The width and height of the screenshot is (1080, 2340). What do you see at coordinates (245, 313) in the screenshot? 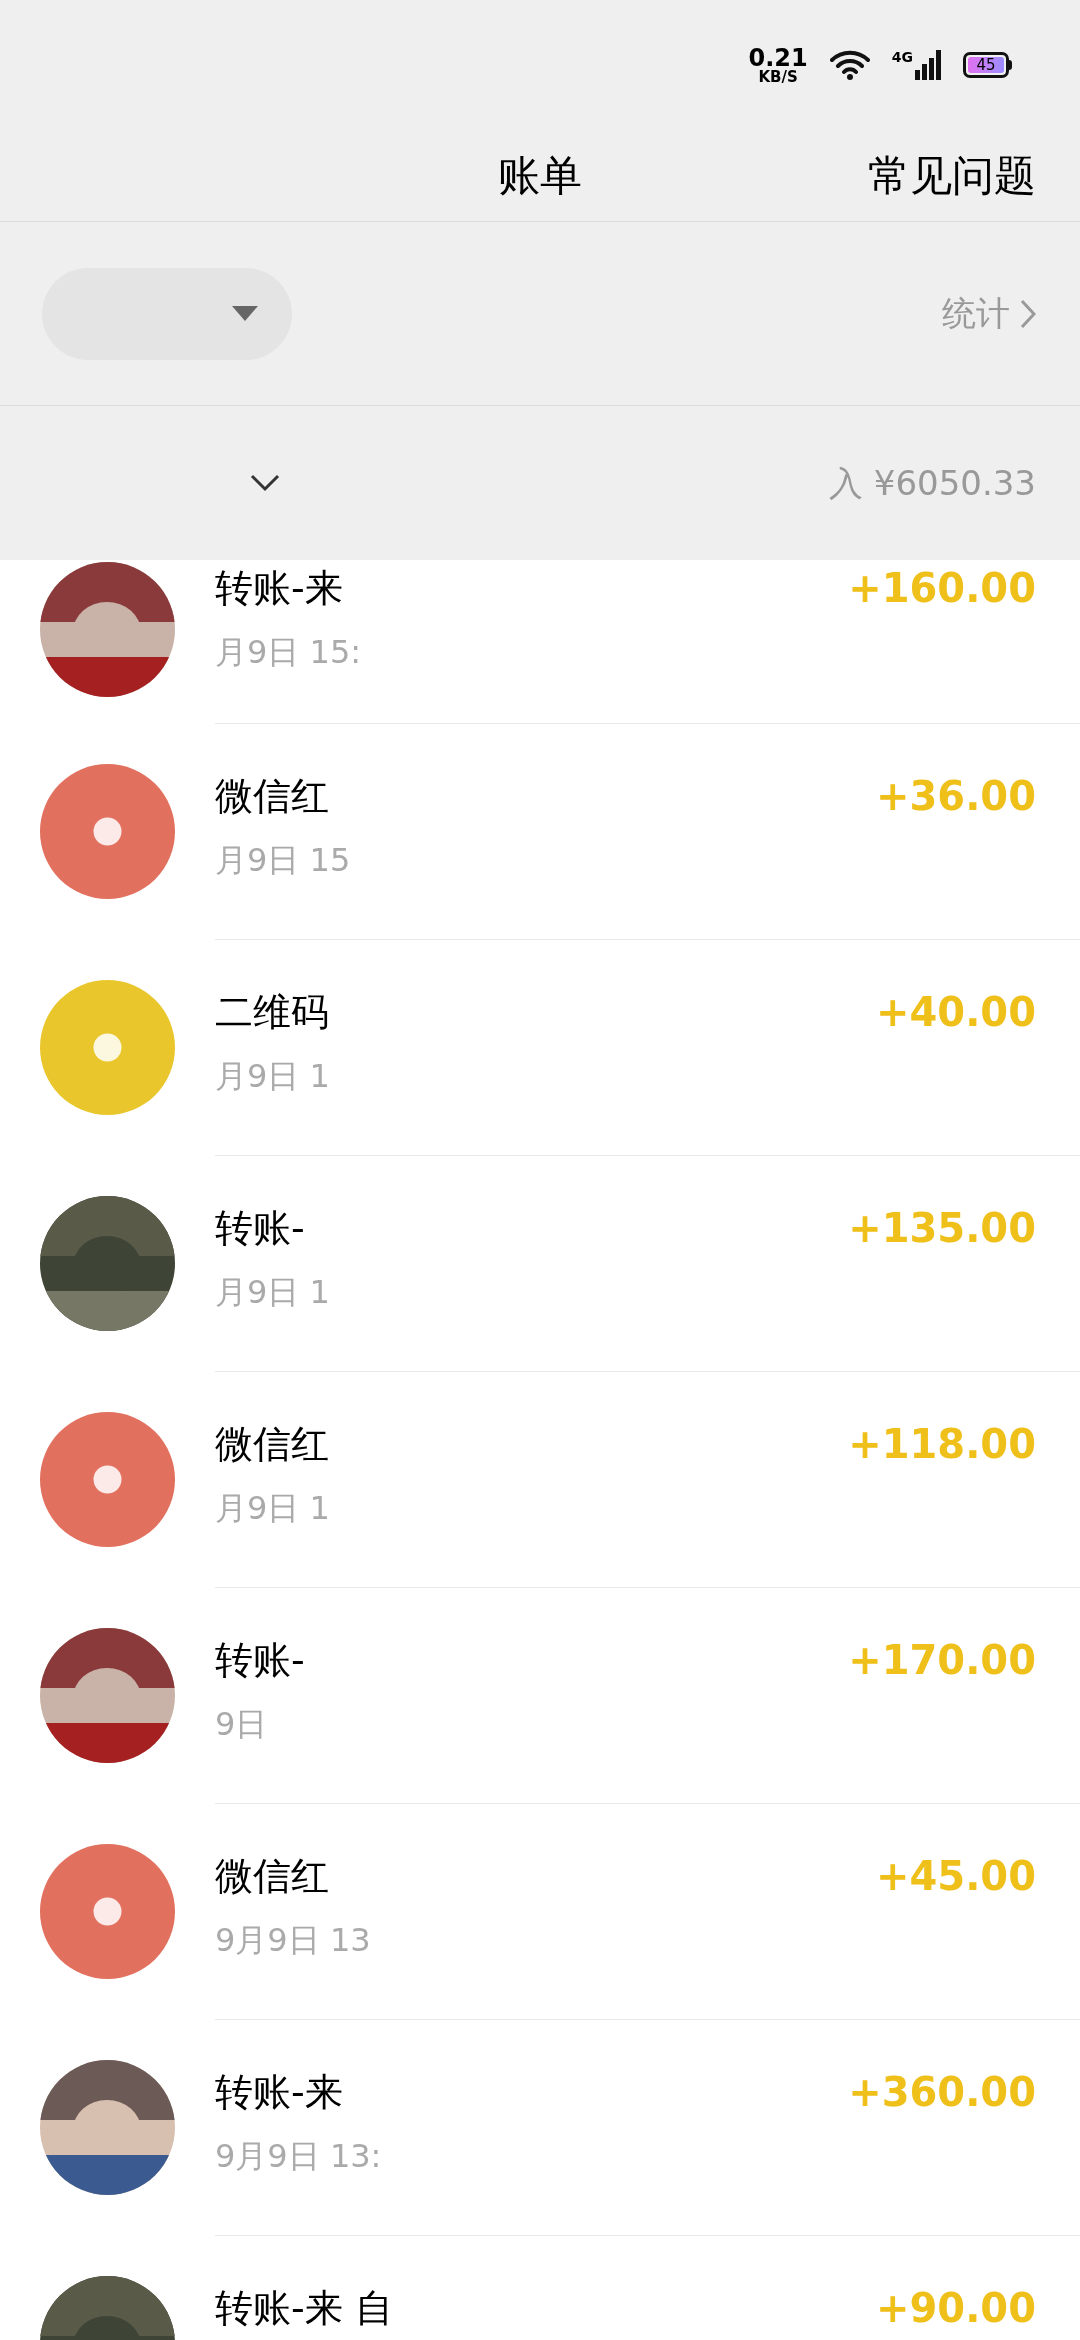
I see `dropdown-arrow-icon` at bounding box center [245, 313].